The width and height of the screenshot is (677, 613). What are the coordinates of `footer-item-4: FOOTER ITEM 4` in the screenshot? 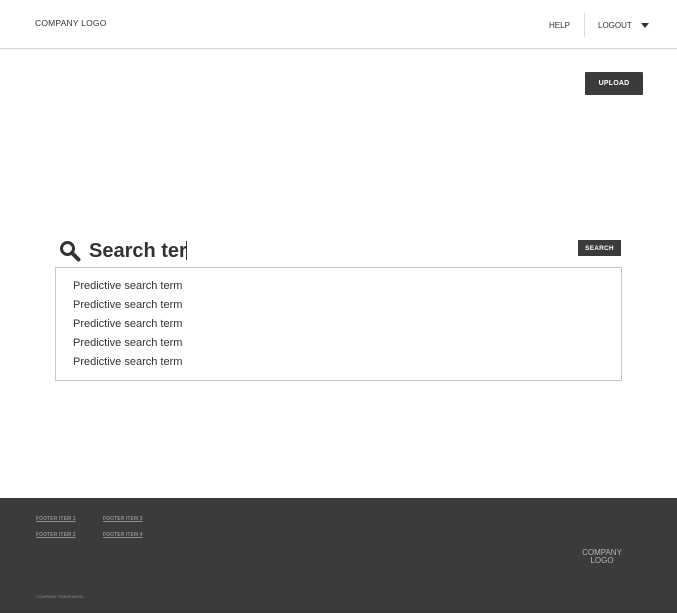 It's located at (123, 535).